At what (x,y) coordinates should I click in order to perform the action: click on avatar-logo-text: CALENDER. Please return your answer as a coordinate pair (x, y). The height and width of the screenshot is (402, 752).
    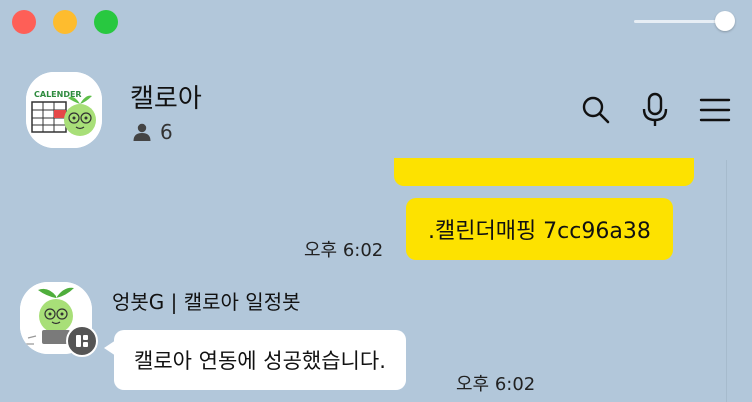
    Looking at the image, I should click on (58, 94).